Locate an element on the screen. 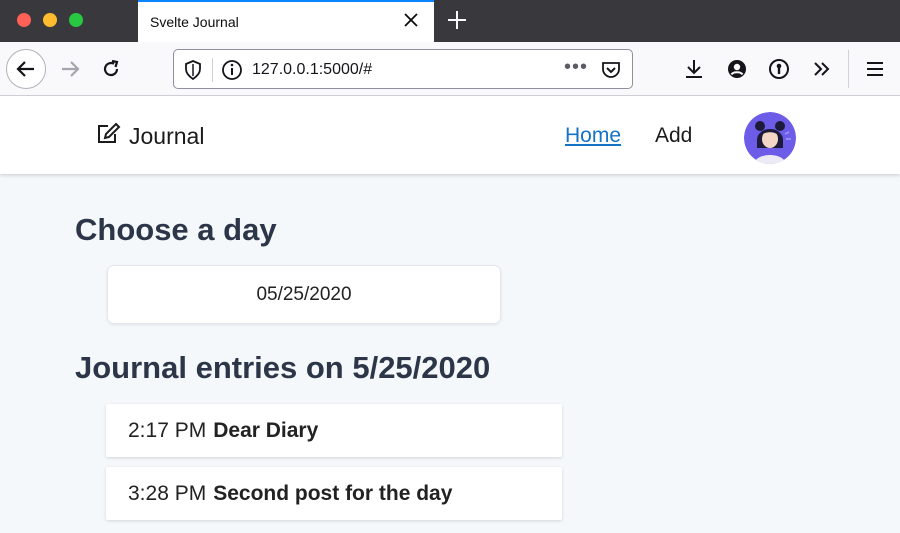 The width and height of the screenshot is (900, 533). nav-link-add: Add is located at coordinates (673, 136).